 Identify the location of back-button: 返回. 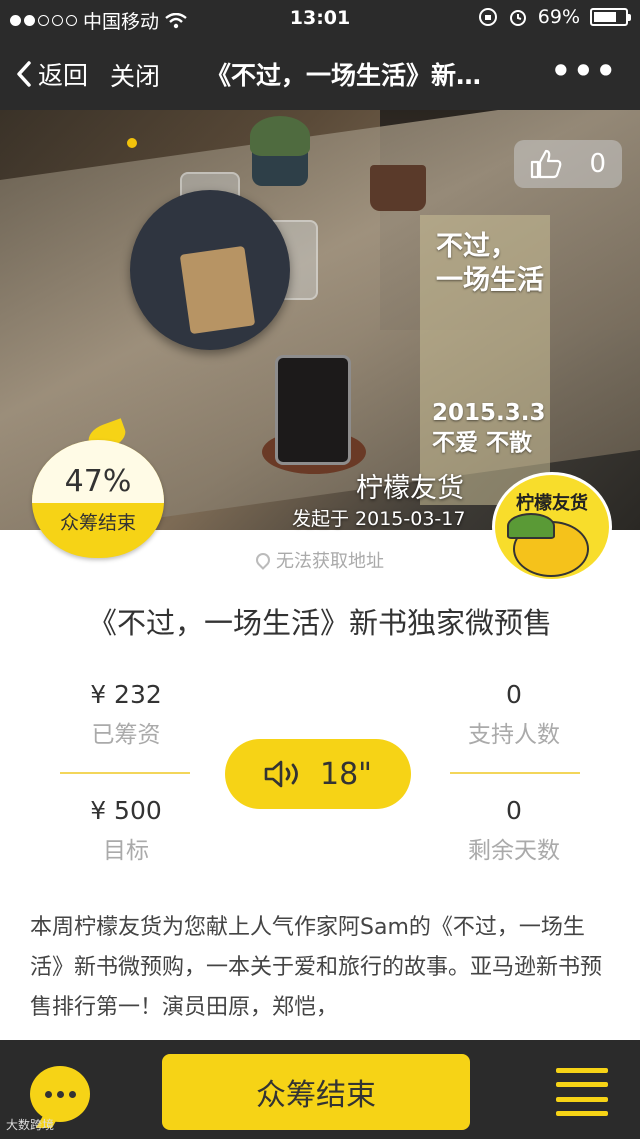
(52, 74).